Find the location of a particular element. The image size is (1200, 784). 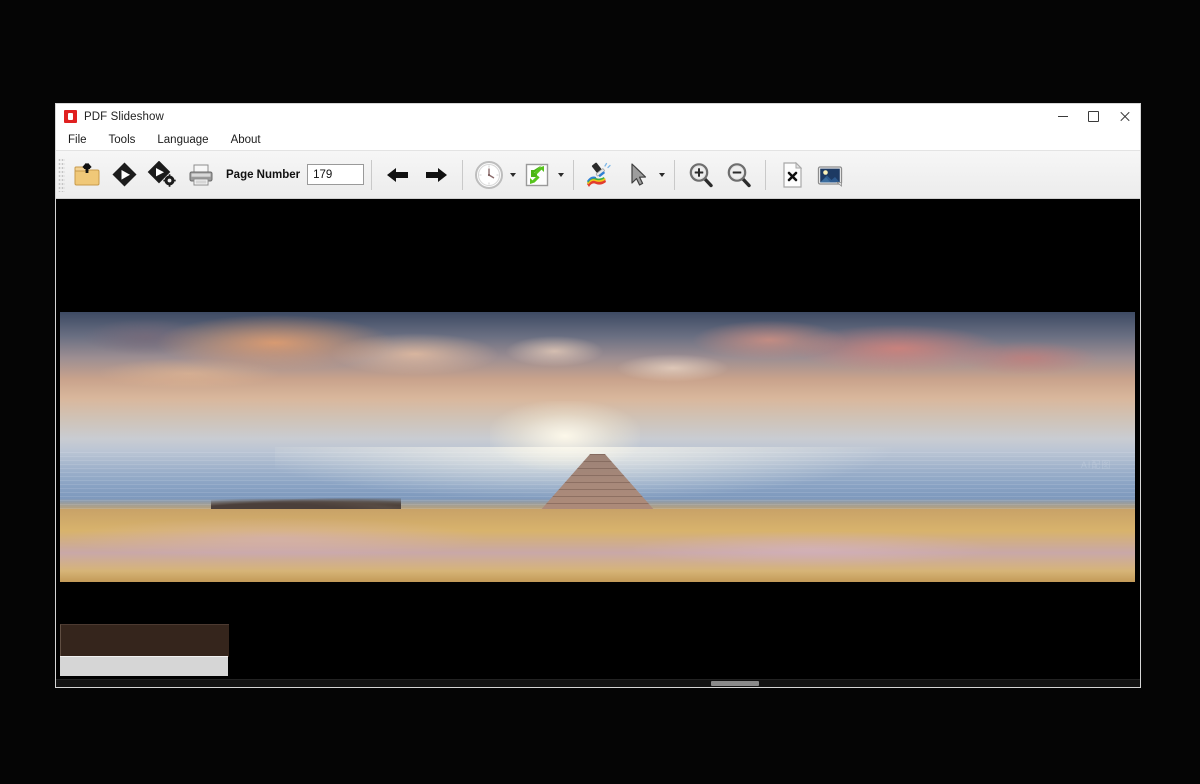

rotate-dropdown-caret is located at coordinates (561, 174).